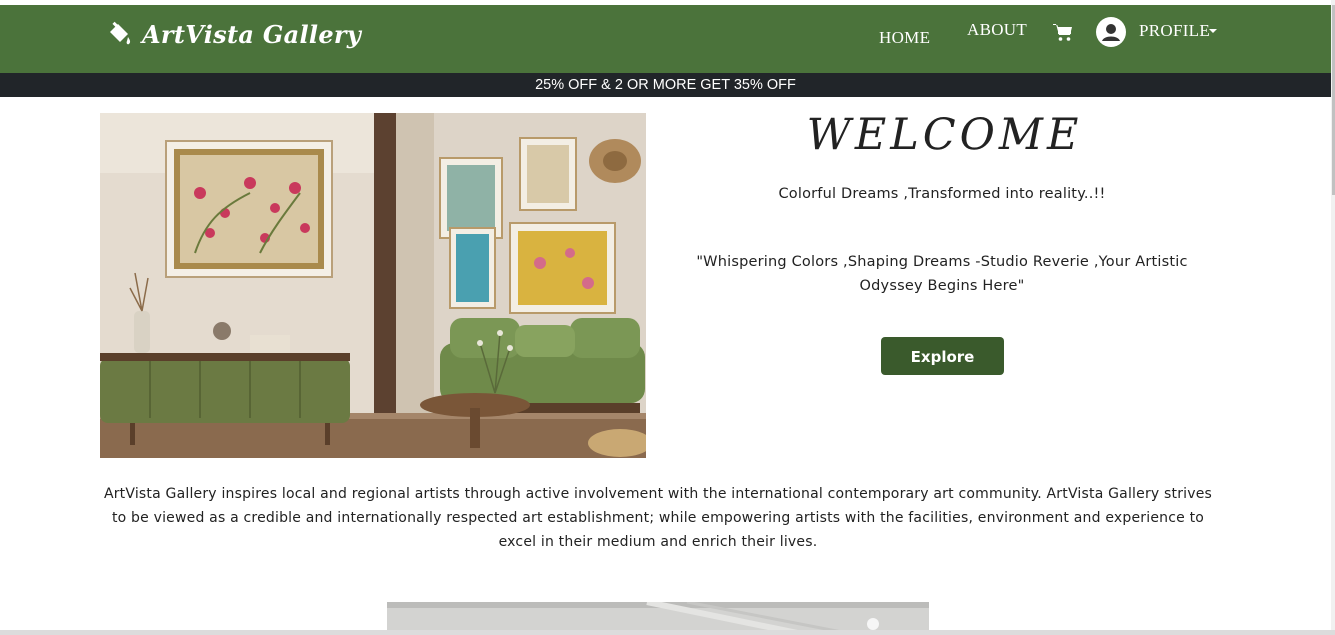  What do you see at coordinates (252, 34) in the screenshot?
I see `brand-name: ArtVista Gallery` at bounding box center [252, 34].